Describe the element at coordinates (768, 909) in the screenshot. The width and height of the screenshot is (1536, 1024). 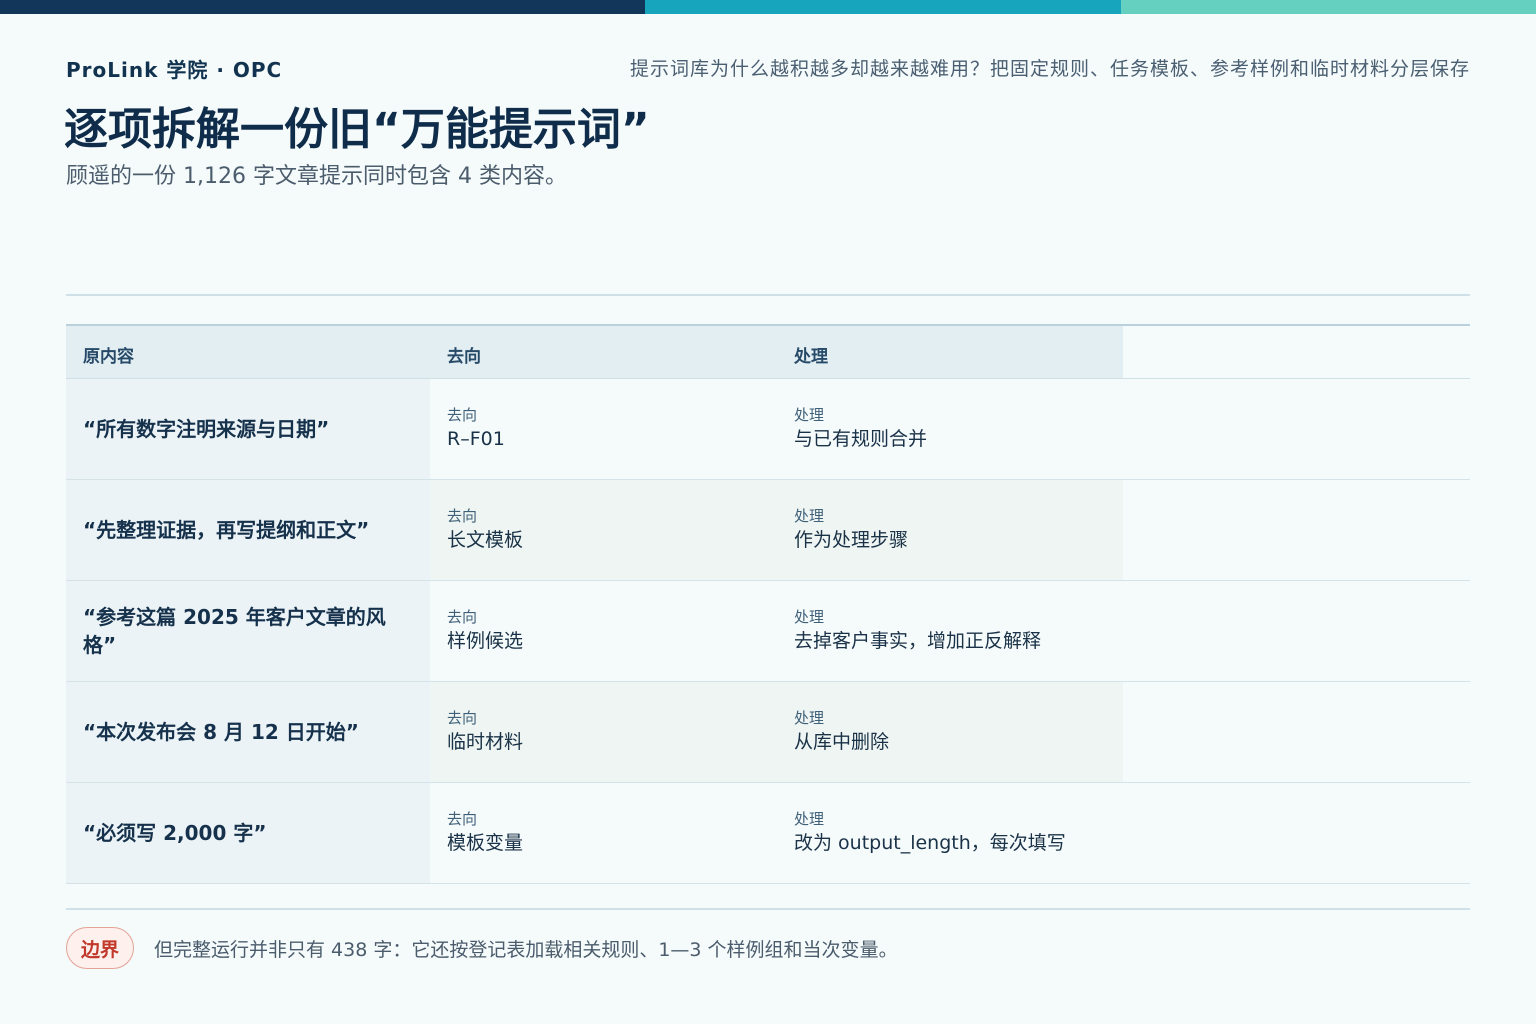
I see `divider-bottom` at that location.